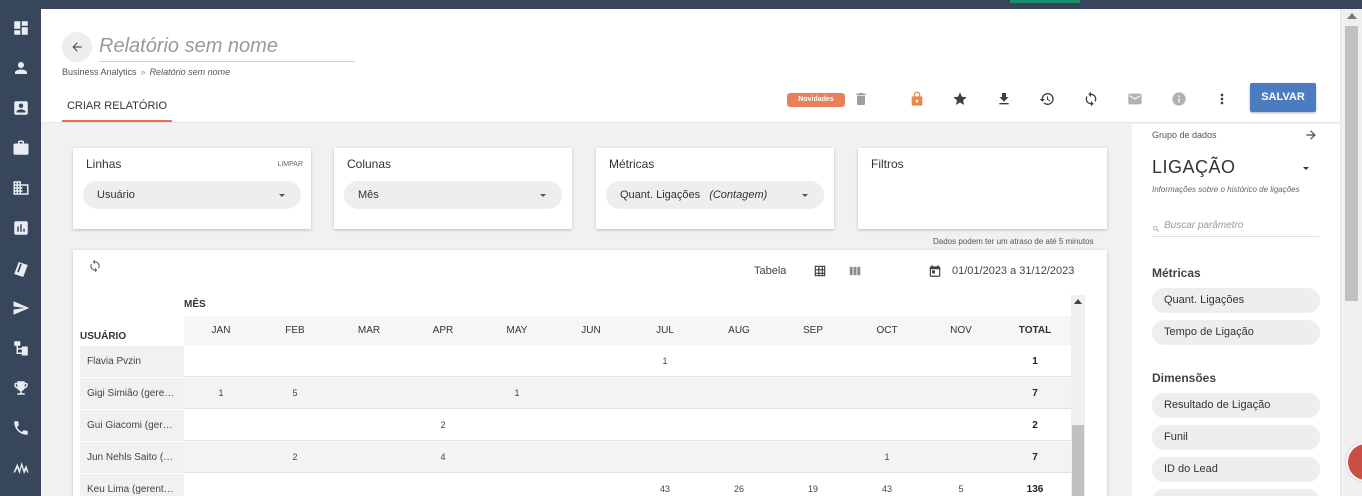  What do you see at coordinates (960, 99) in the screenshot?
I see `star-icon` at bounding box center [960, 99].